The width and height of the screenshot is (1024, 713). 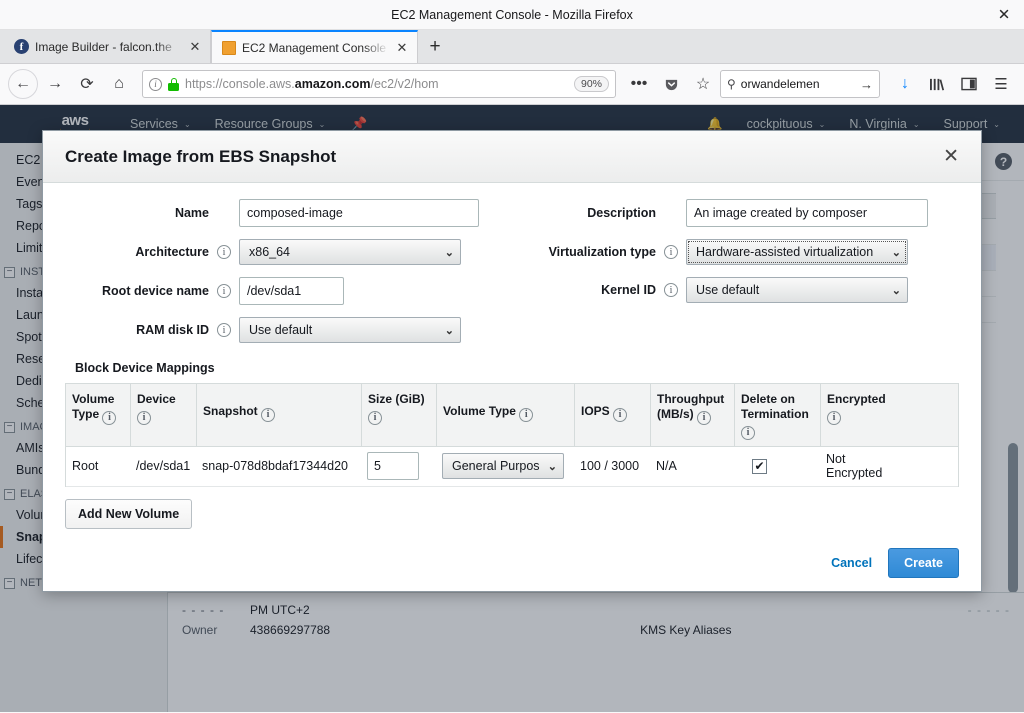 I want to click on search-query-text: orwandelemen, so click(x=780, y=84).